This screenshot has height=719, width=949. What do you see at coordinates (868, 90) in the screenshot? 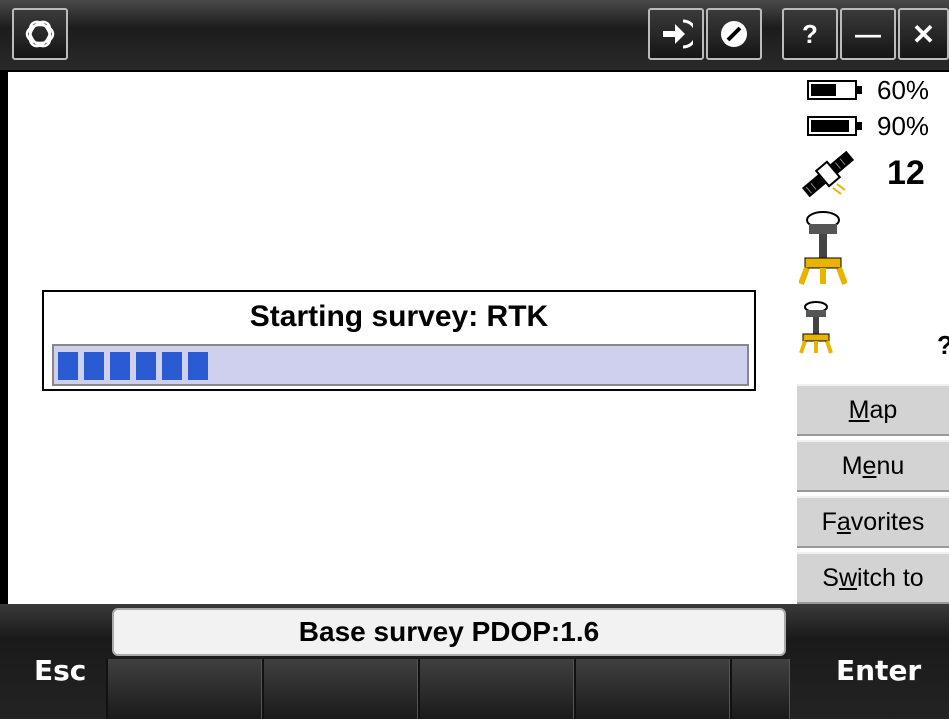
I see `battery-status-1: 60%` at bounding box center [868, 90].